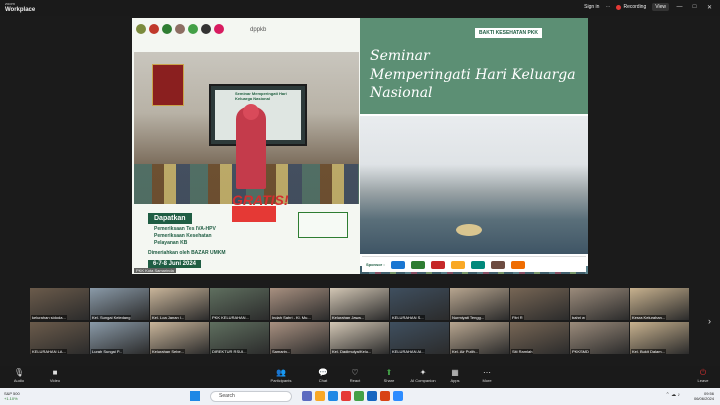  Describe the element at coordinates (599, 304) in the screenshot. I see `participant-tile: bahri w` at that location.